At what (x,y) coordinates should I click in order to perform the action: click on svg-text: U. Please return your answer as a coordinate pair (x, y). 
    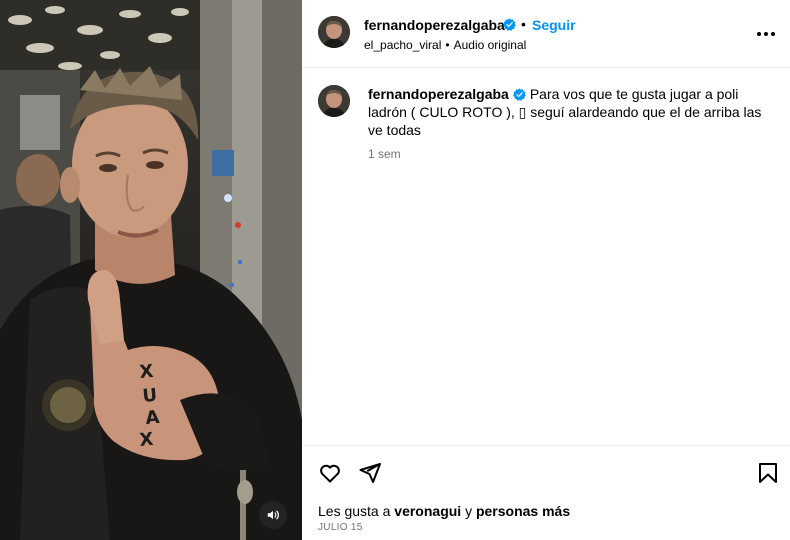
    Looking at the image, I should click on (150, 396).